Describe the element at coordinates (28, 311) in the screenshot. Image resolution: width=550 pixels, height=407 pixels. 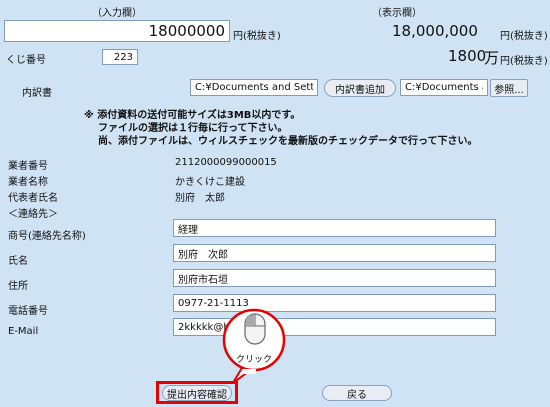
I see `phone-label: 電話番号` at that location.